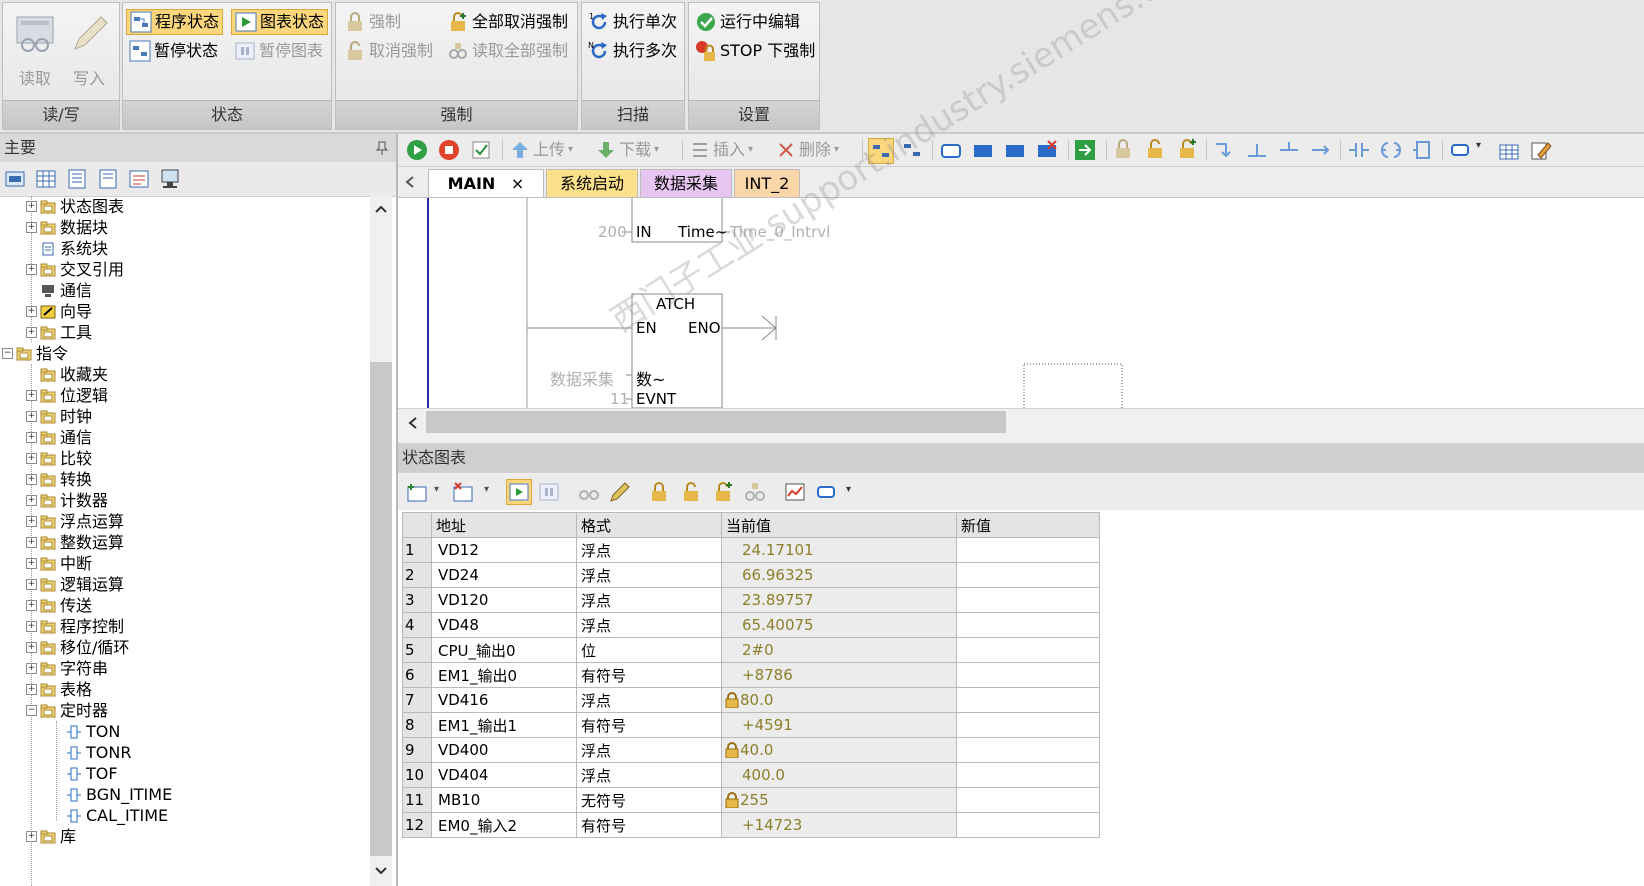 The height and width of the screenshot is (886, 1644). Describe the element at coordinates (59, 605) in the screenshot. I see `tree-item: + 传送` at that location.